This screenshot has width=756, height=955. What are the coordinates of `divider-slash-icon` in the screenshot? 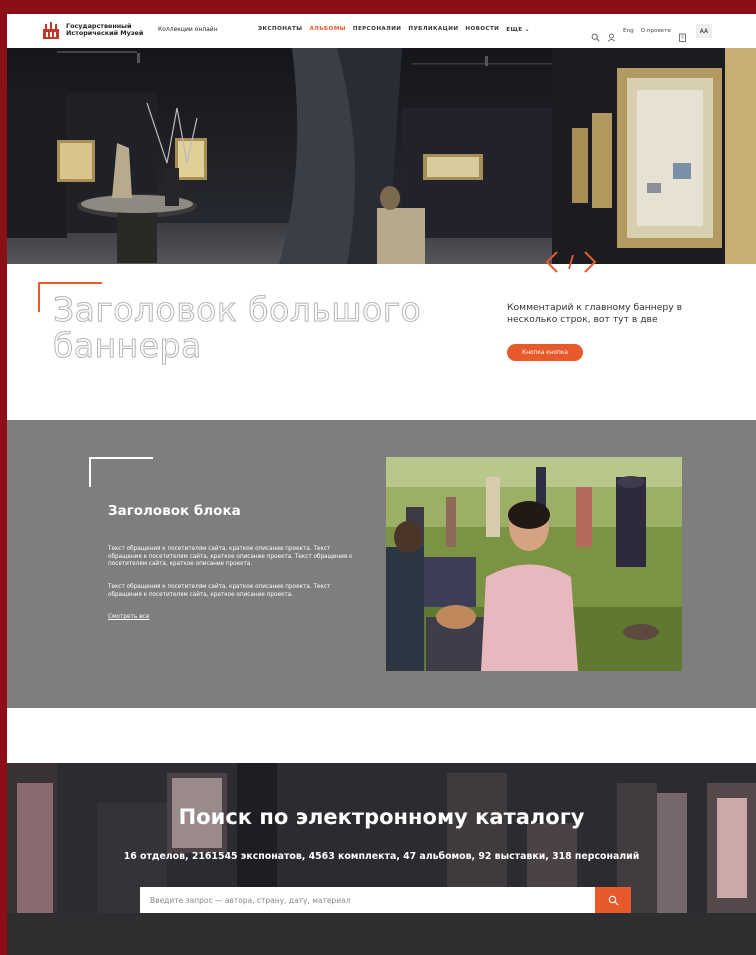 It's located at (571, 264).